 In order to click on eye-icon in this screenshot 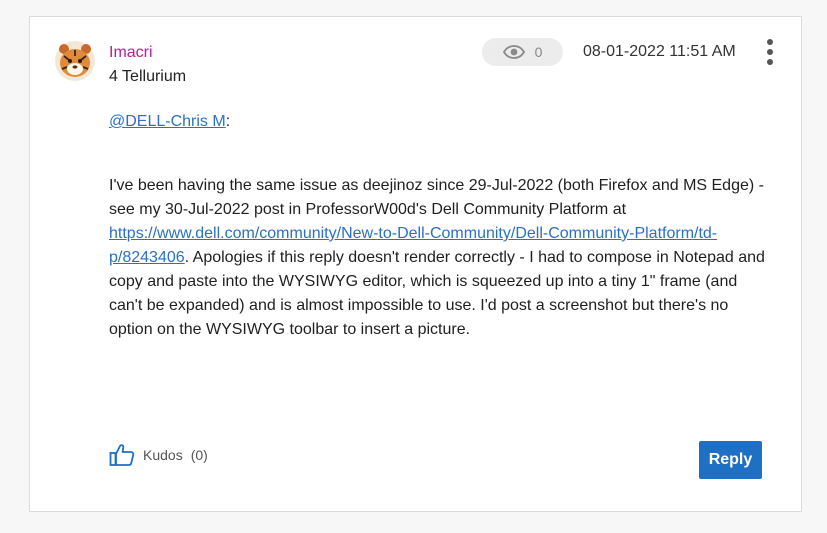, I will do `click(513, 52)`.